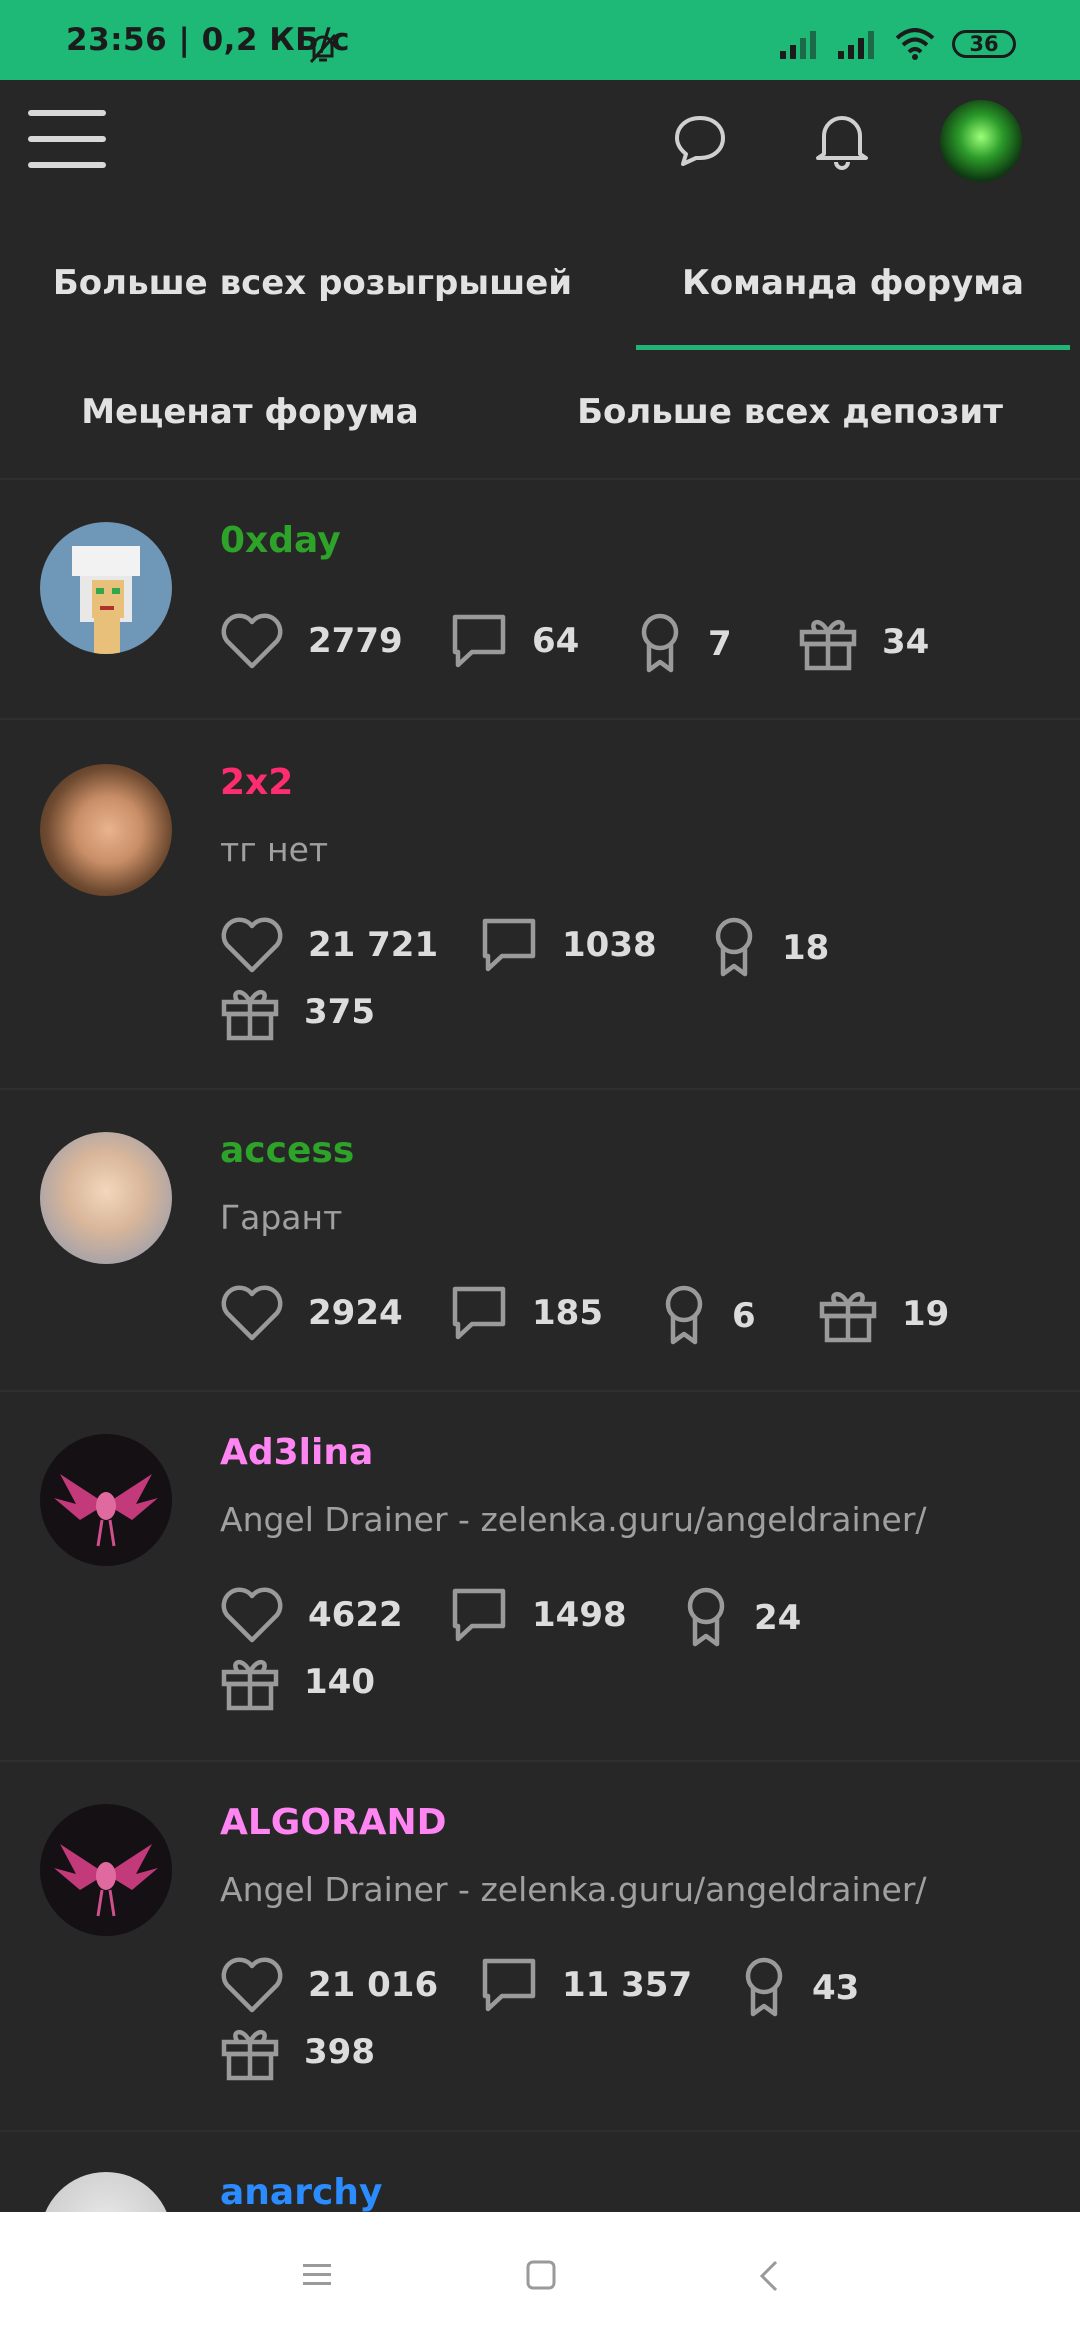  I want to click on system-navigation-bar, so click(540, 2276).